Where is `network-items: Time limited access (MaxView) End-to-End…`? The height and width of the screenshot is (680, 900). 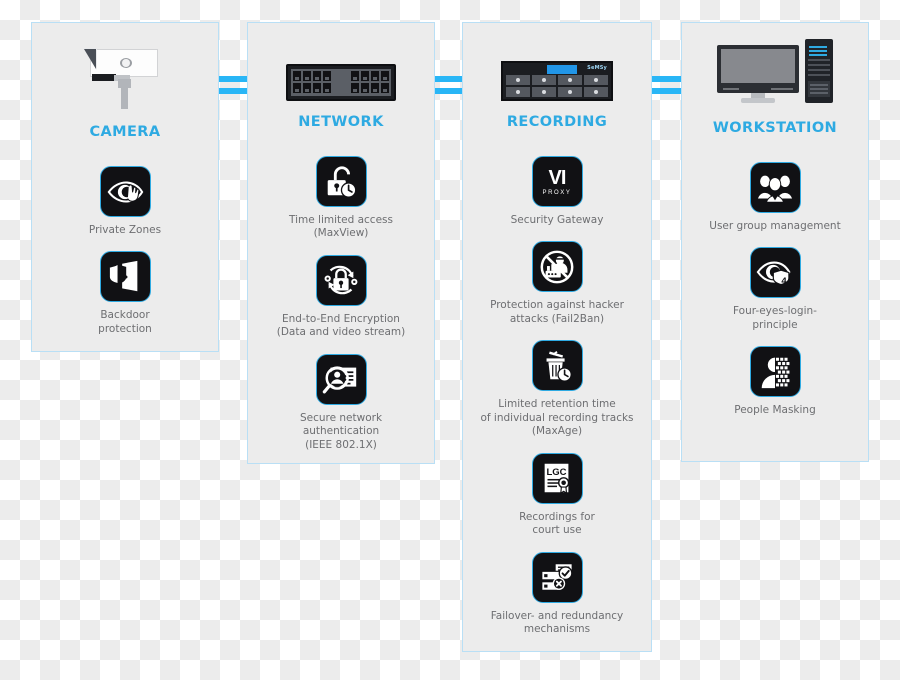 network-items: Time limited access (MaxView) End-to-End… is located at coordinates (341, 304).